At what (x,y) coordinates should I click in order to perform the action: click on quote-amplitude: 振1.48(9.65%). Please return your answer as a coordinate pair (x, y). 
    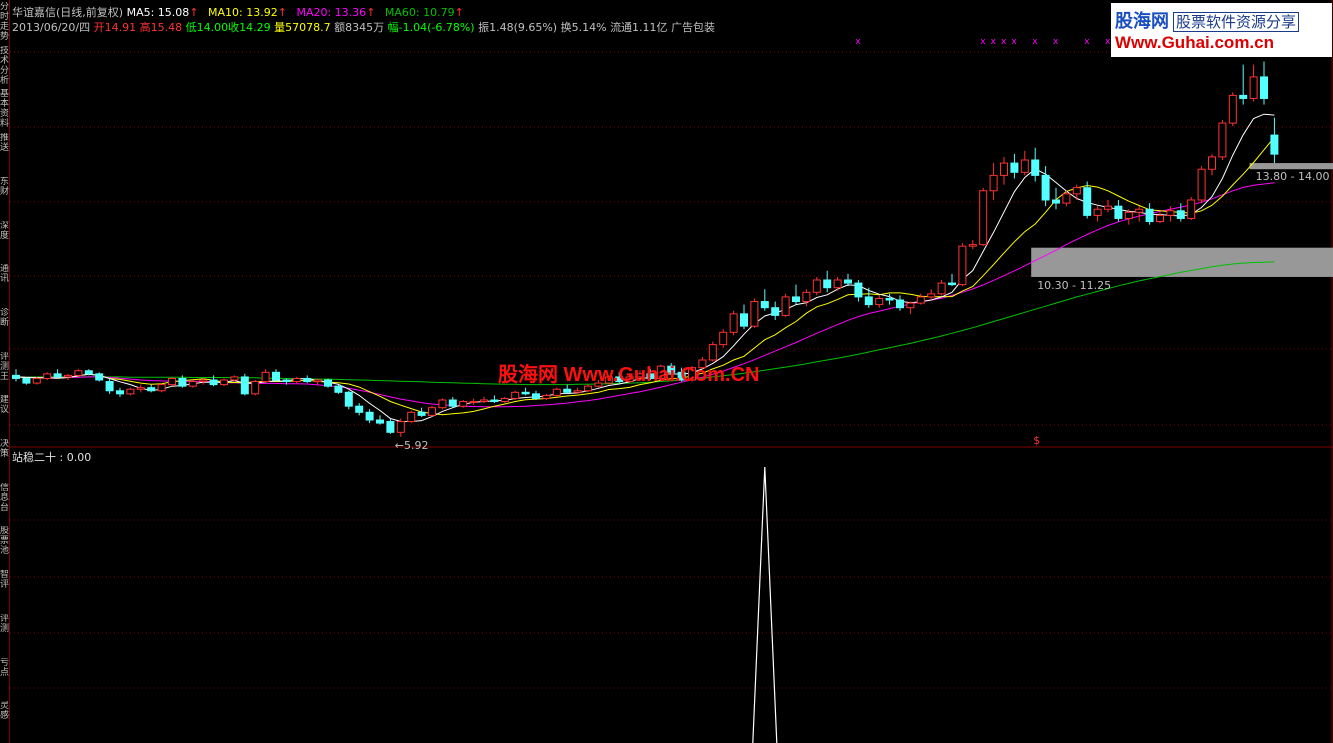
    Looking at the image, I should click on (518, 27).